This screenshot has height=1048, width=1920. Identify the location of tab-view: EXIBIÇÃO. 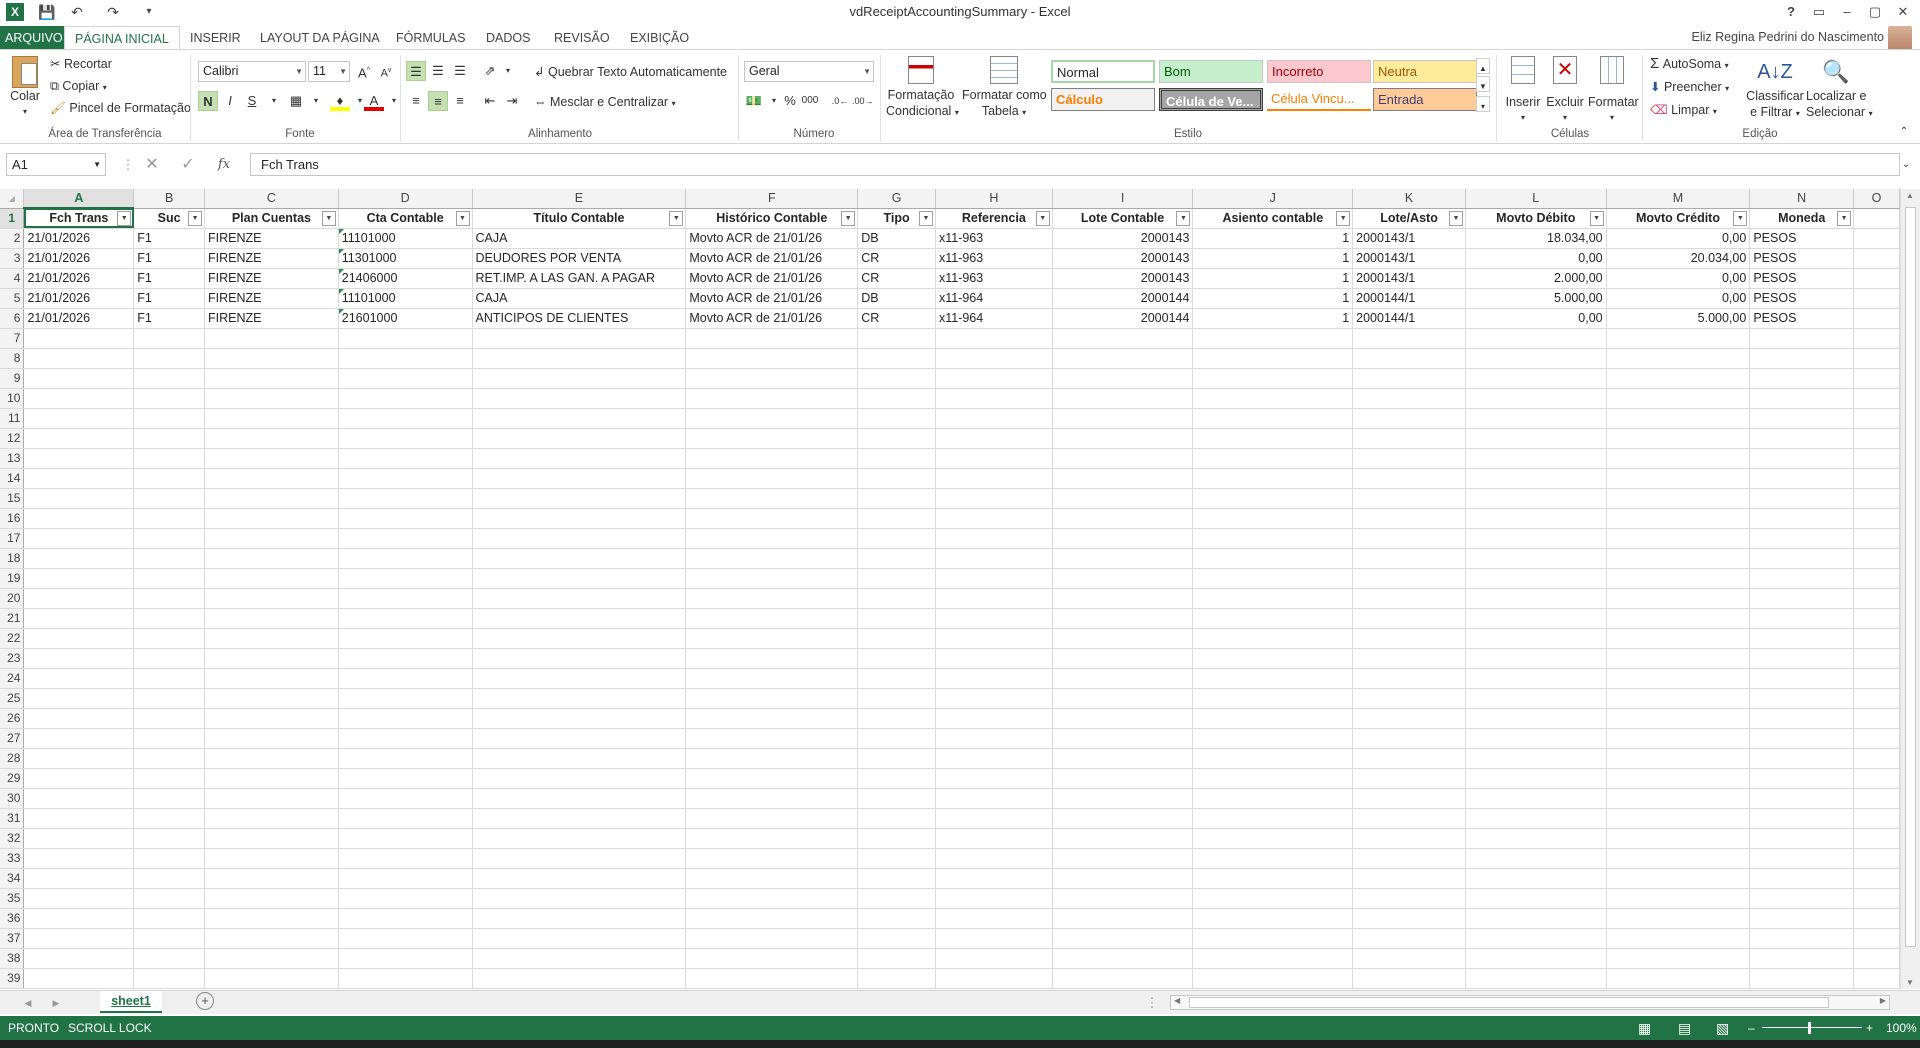
(659, 38).